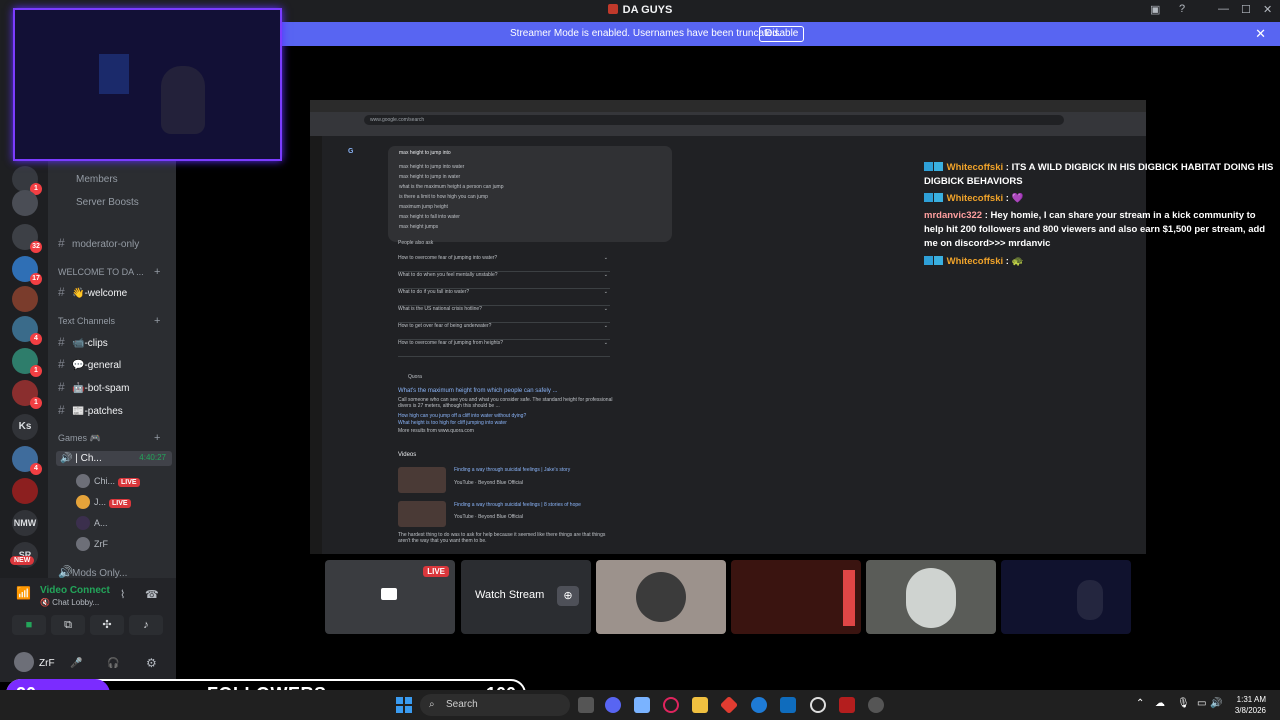 The height and width of the screenshot is (720, 1280). What do you see at coordinates (27, 238) in the screenshot?
I see `server-icon-3: 32` at bounding box center [27, 238].